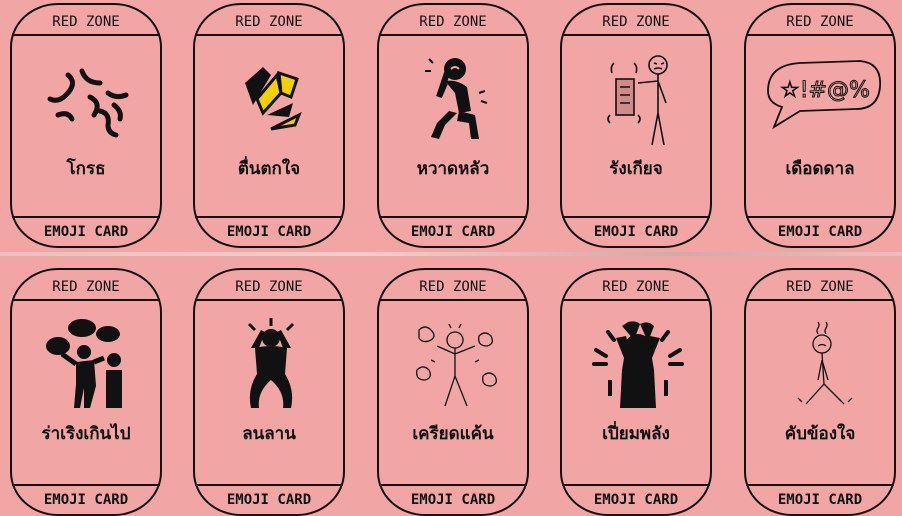 This screenshot has width=902, height=516. What do you see at coordinates (820, 434) in the screenshot?
I see `emotion-label: คับข้องใจ` at bounding box center [820, 434].